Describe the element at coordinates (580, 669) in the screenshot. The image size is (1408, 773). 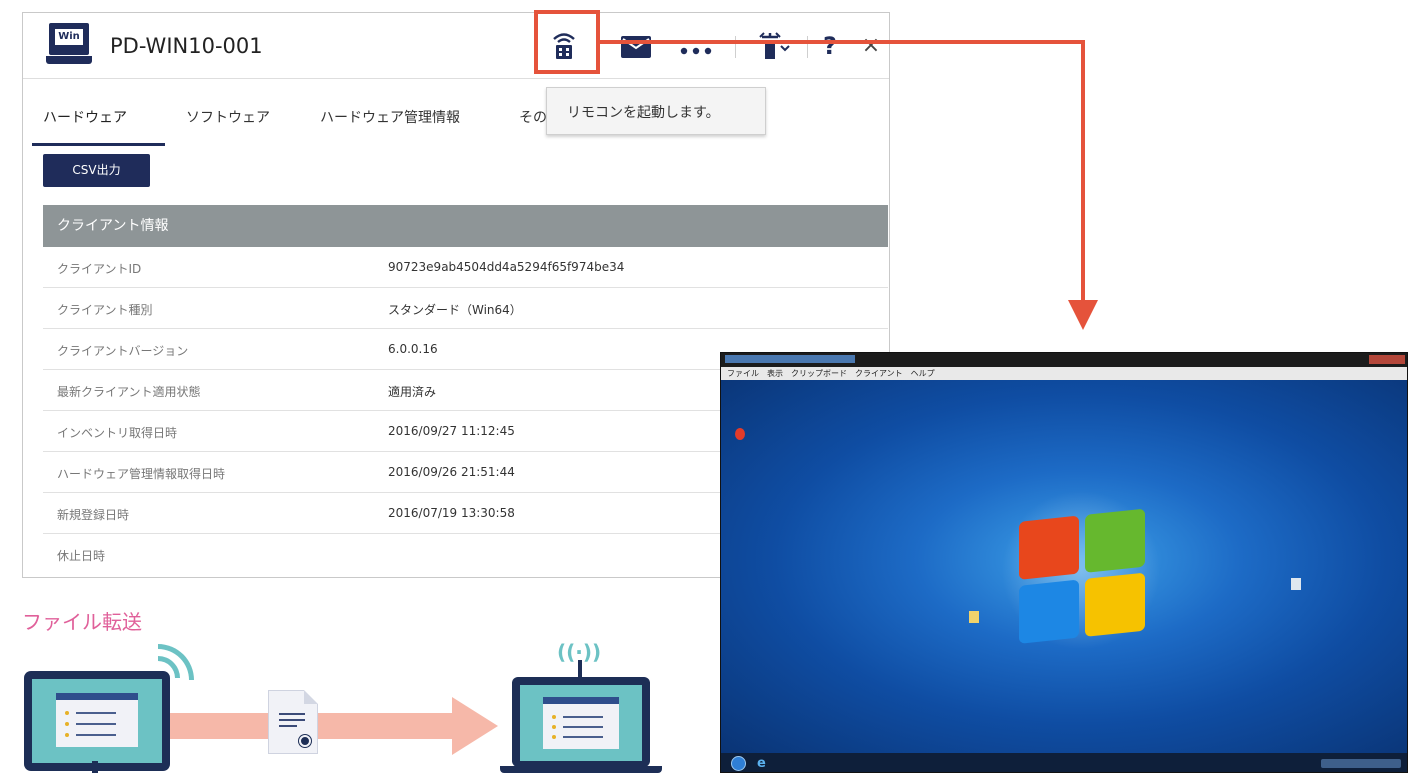
I see `antenna-icon` at that location.